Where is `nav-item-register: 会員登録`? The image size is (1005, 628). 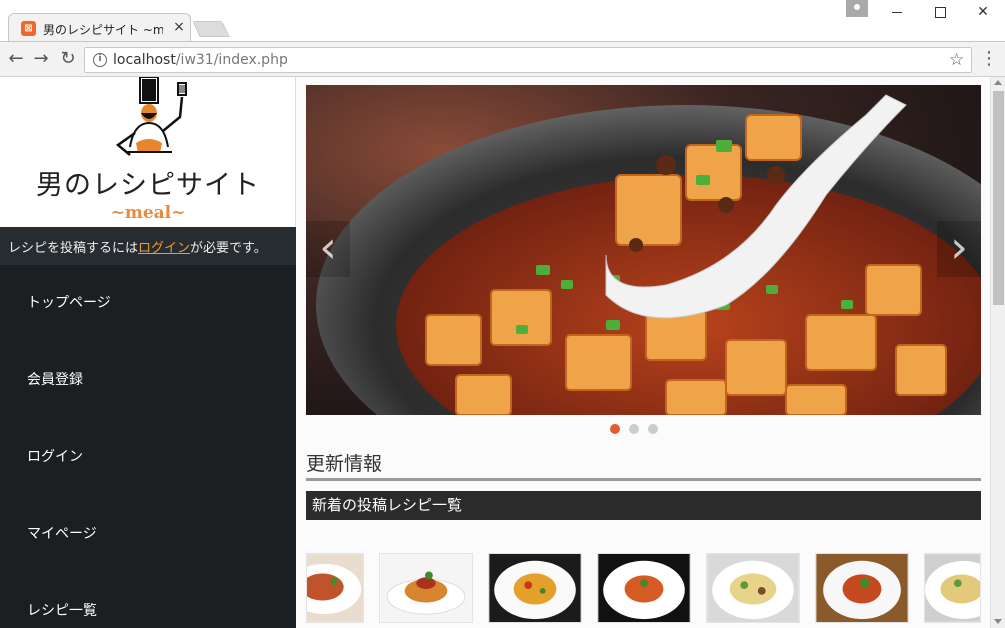 nav-item-register: 会員登録 is located at coordinates (148, 380).